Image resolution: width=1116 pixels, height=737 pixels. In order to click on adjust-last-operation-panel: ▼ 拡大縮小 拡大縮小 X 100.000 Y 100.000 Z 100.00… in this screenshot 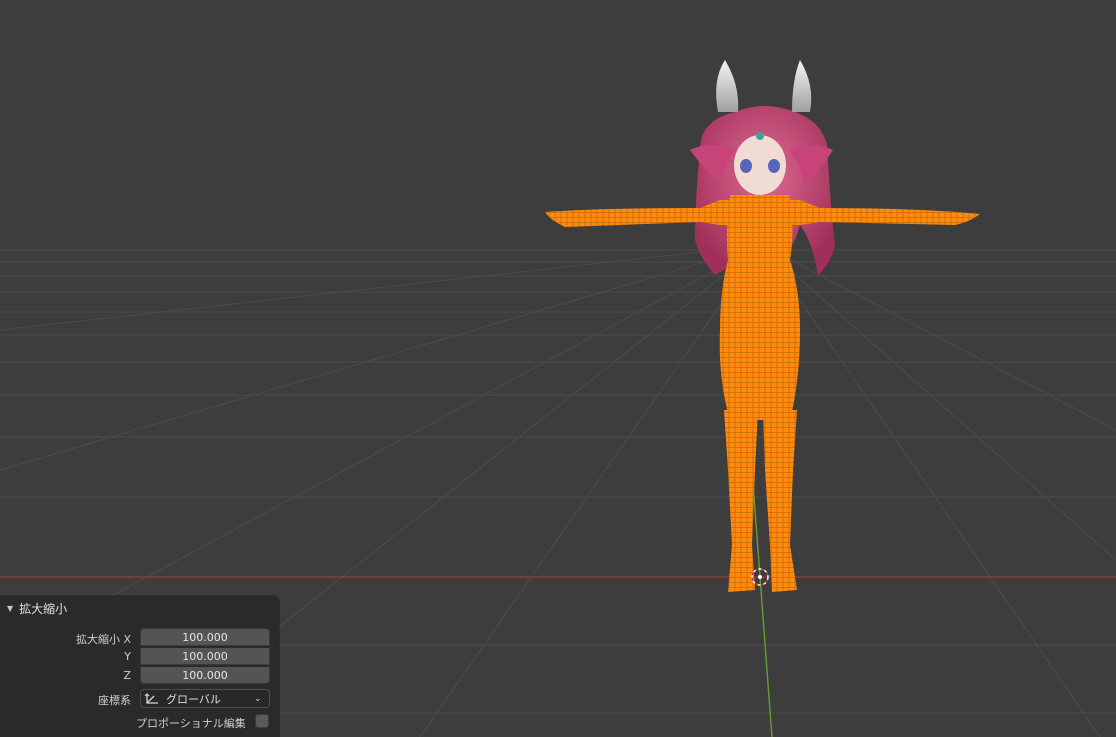, I will do `click(139, 666)`.